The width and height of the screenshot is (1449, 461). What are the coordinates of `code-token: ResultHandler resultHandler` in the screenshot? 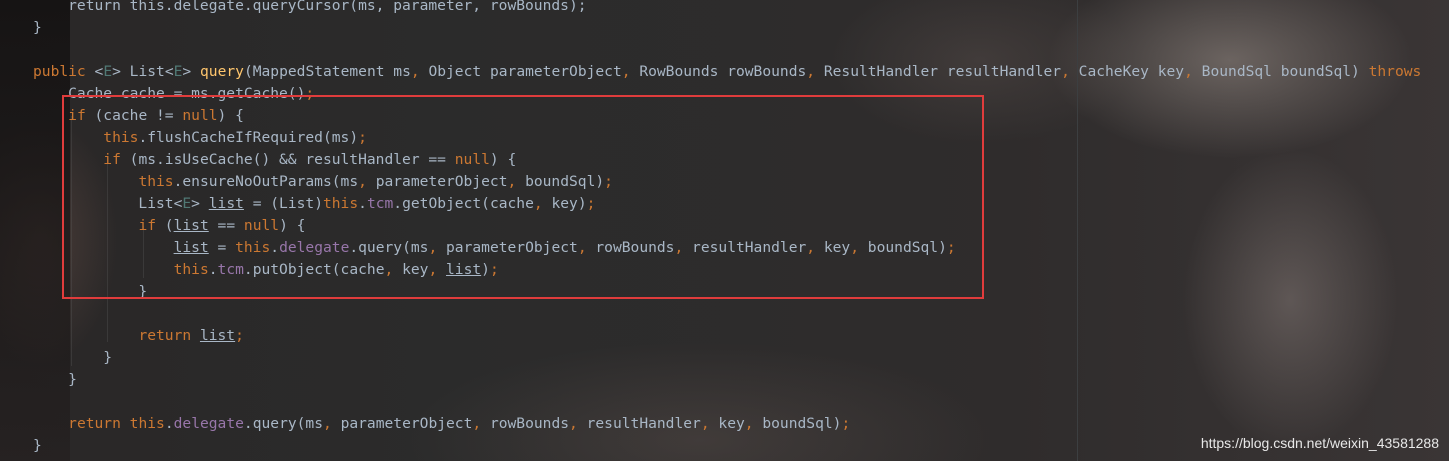 It's located at (942, 71).